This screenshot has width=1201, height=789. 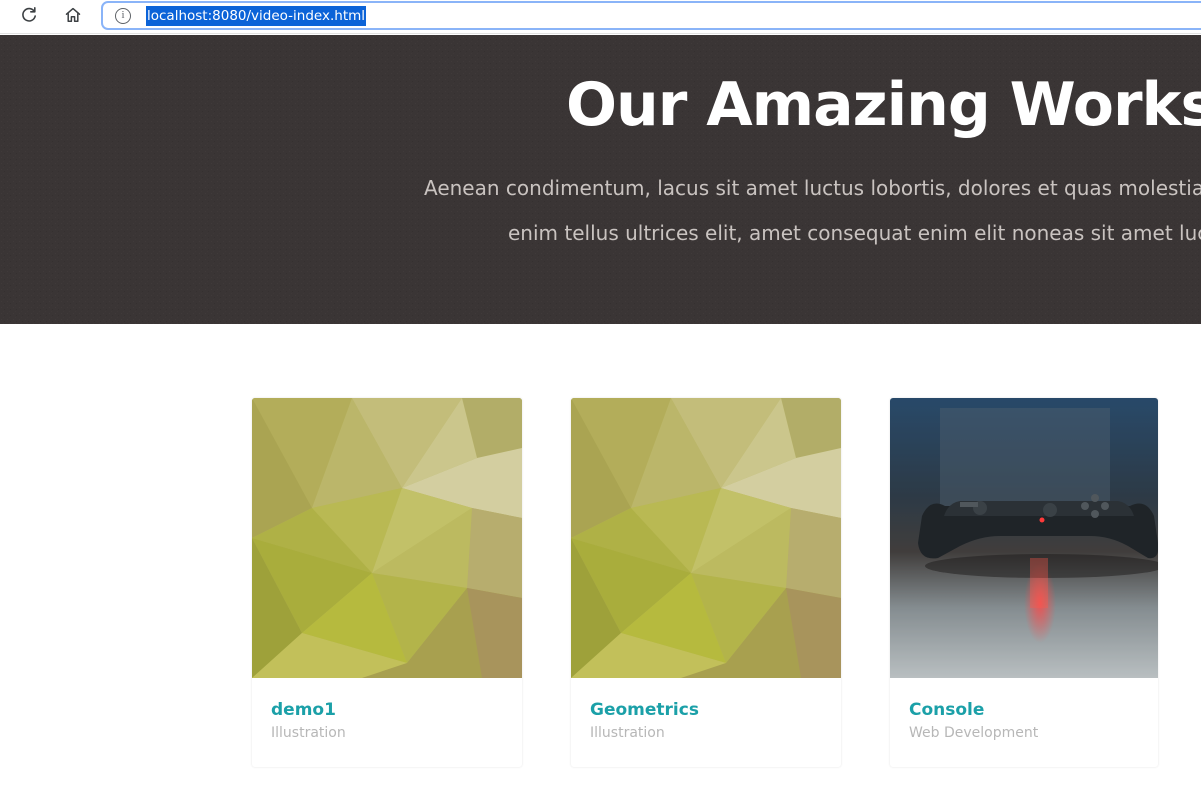 What do you see at coordinates (651, 15) in the screenshot?
I see `address-bar: i localhost:8080/video-index.html` at bounding box center [651, 15].